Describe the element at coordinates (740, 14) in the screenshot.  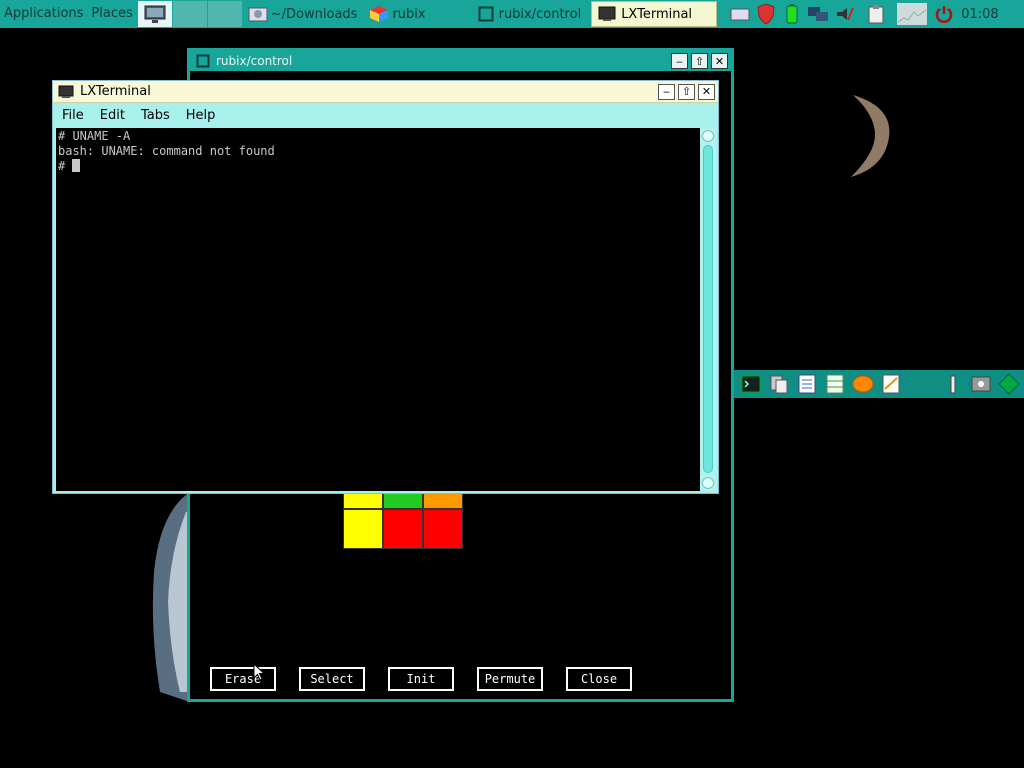
I see `keyboard-icon` at that location.